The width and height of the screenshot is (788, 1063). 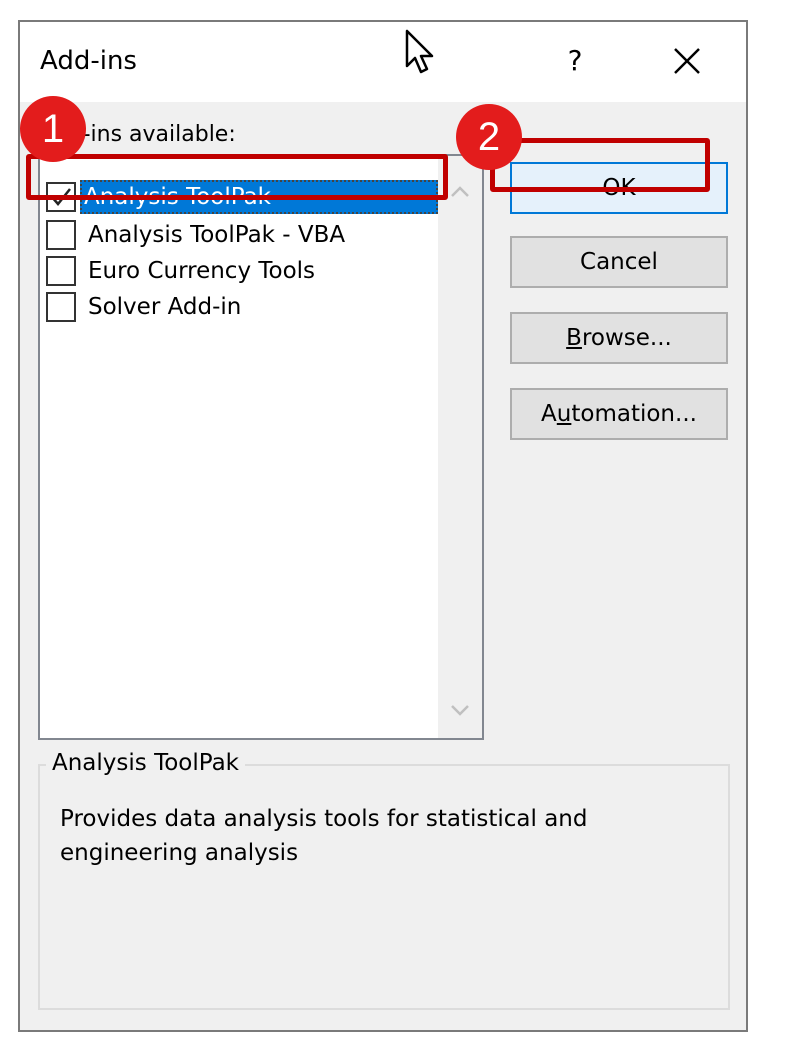 What do you see at coordinates (217, 235) in the screenshot?
I see `list-item-label: Analysis ToolPak - VBA` at bounding box center [217, 235].